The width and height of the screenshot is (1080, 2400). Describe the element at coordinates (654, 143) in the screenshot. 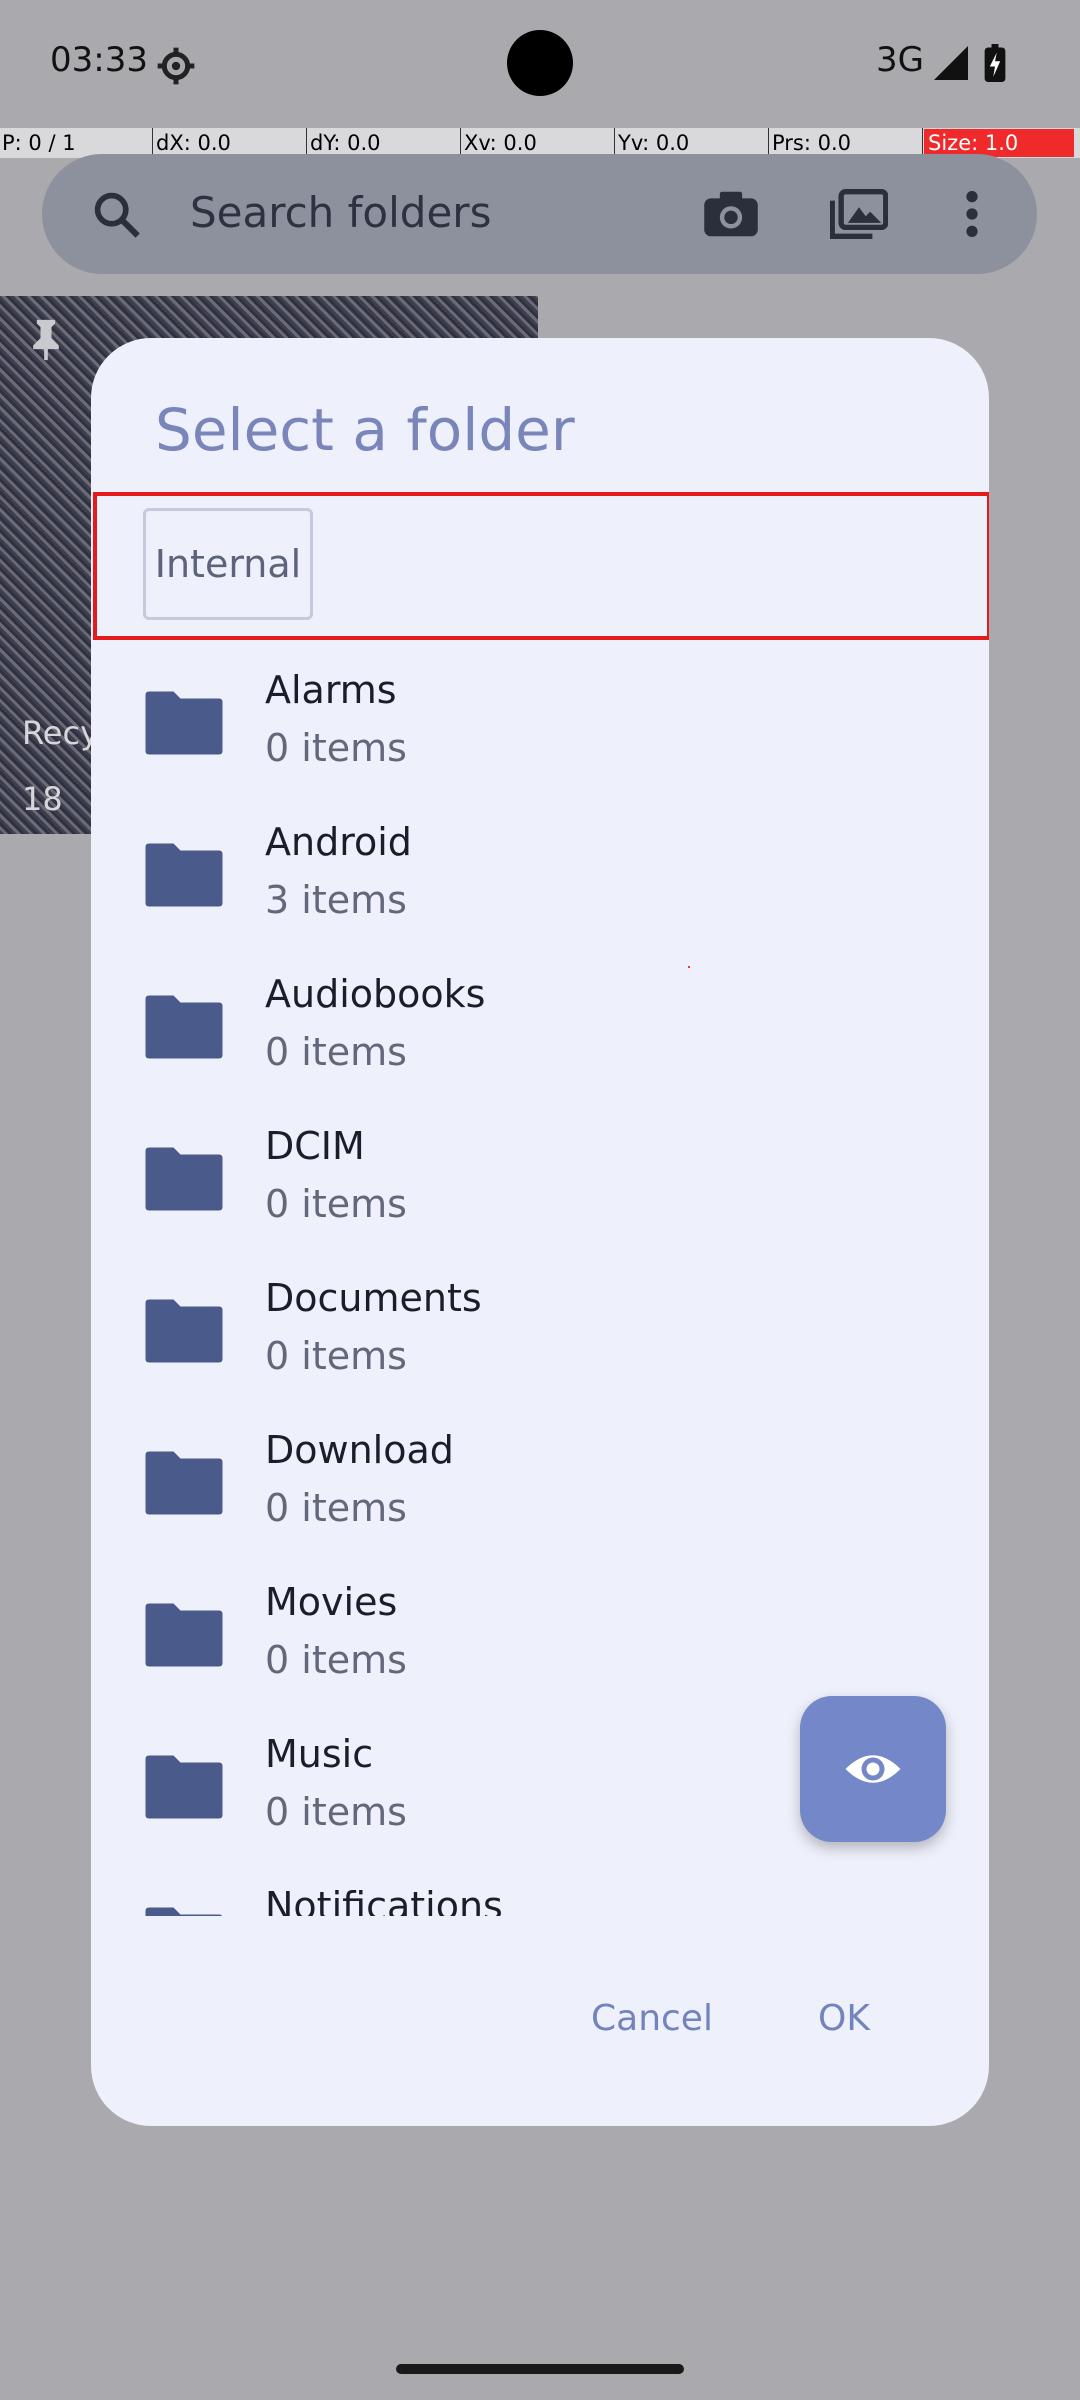

I see `debug-yv: Yv: 0.0` at that location.